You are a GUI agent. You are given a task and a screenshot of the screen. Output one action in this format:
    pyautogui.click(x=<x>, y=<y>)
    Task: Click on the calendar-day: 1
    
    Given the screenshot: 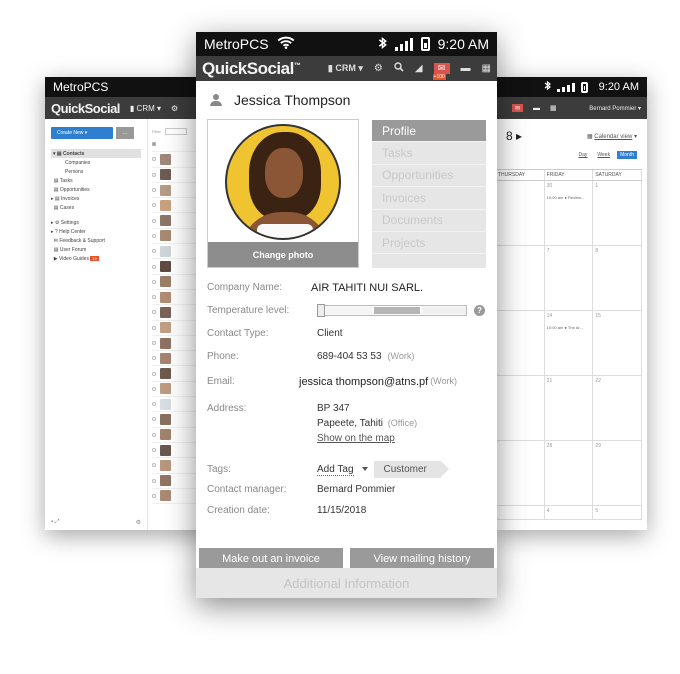 What is the action you would take?
    pyautogui.click(x=618, y=213)
    